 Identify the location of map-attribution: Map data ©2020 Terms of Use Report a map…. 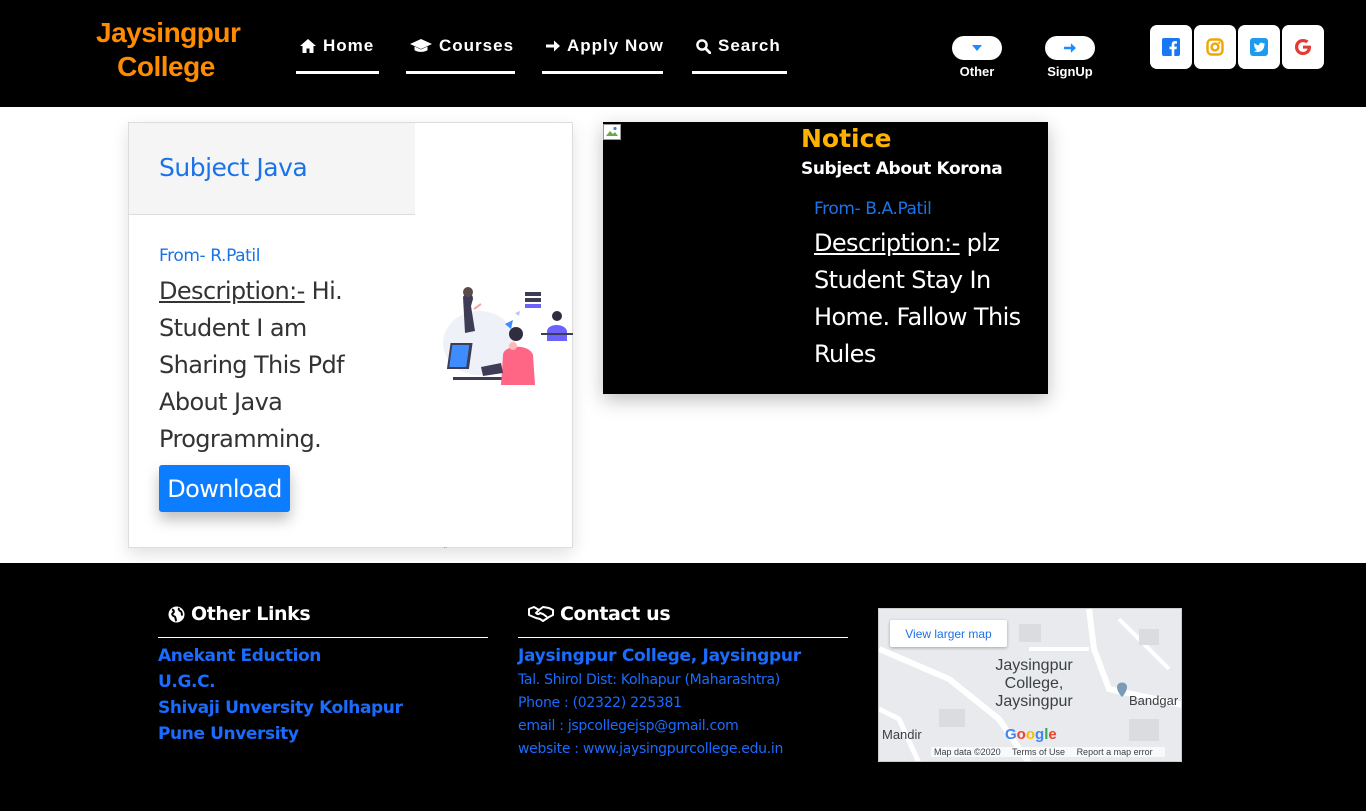
(1048, 752).